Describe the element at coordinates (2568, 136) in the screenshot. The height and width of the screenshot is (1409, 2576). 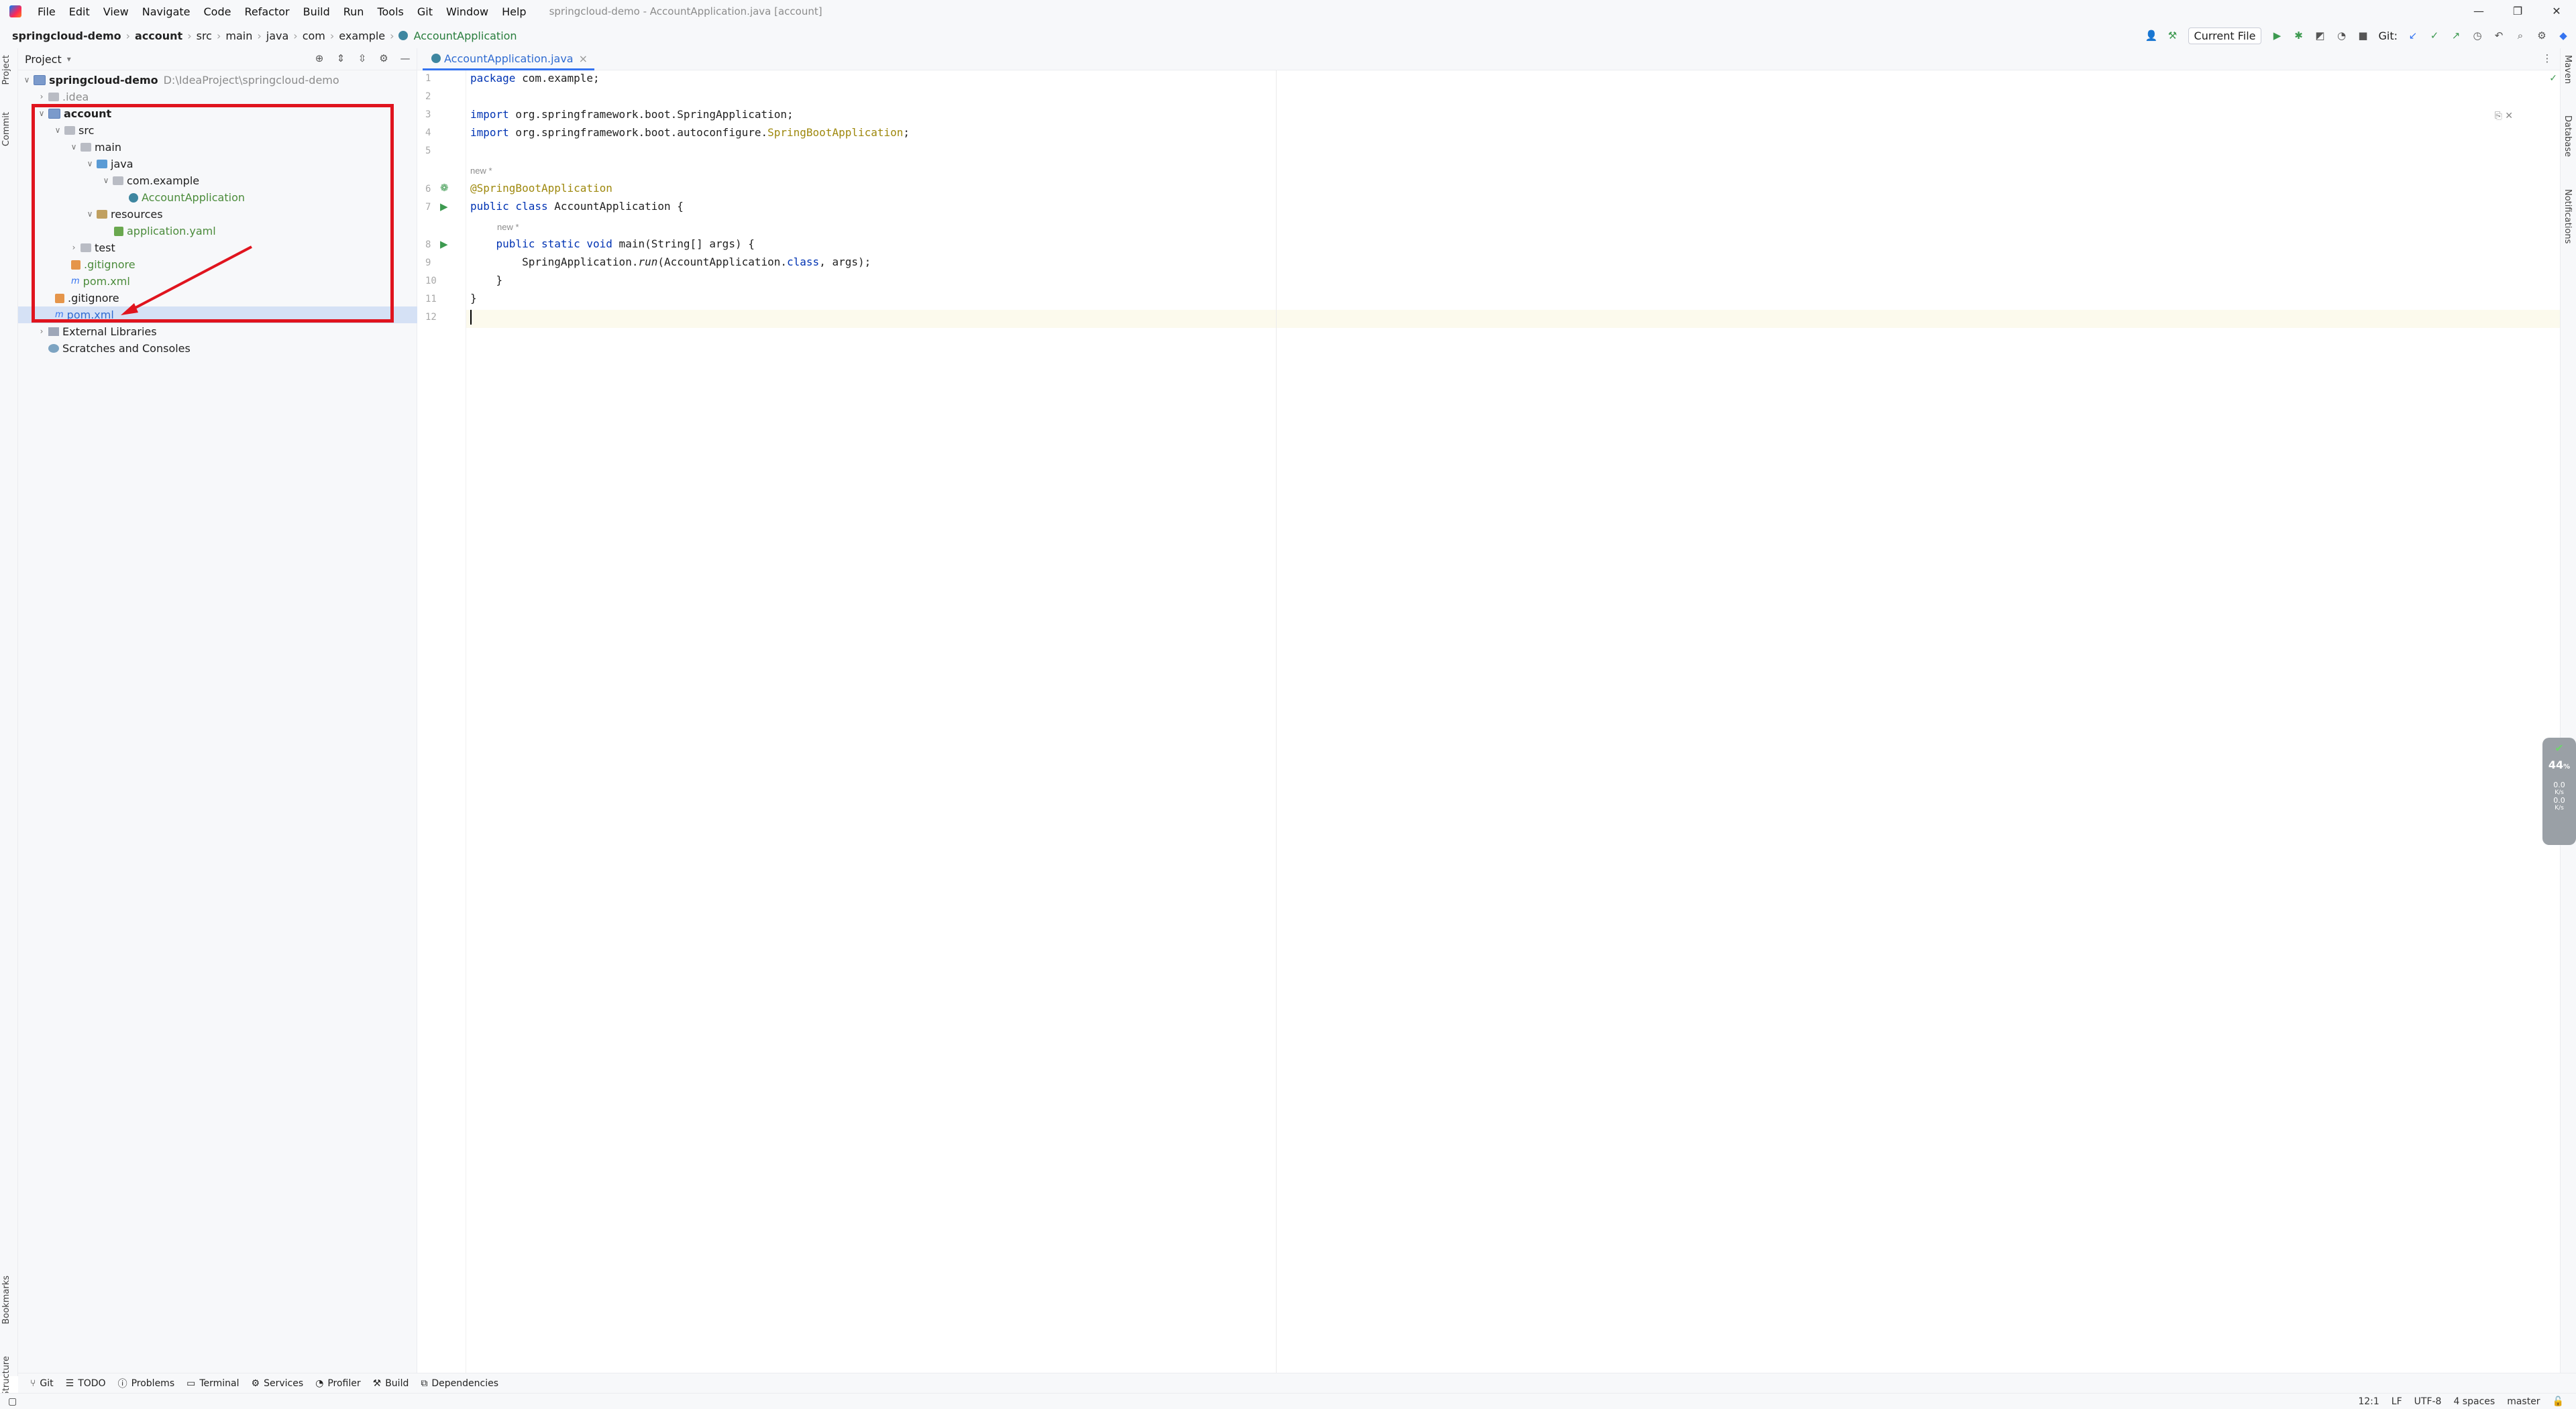
I see `tool-tab-database: Database` at that location.